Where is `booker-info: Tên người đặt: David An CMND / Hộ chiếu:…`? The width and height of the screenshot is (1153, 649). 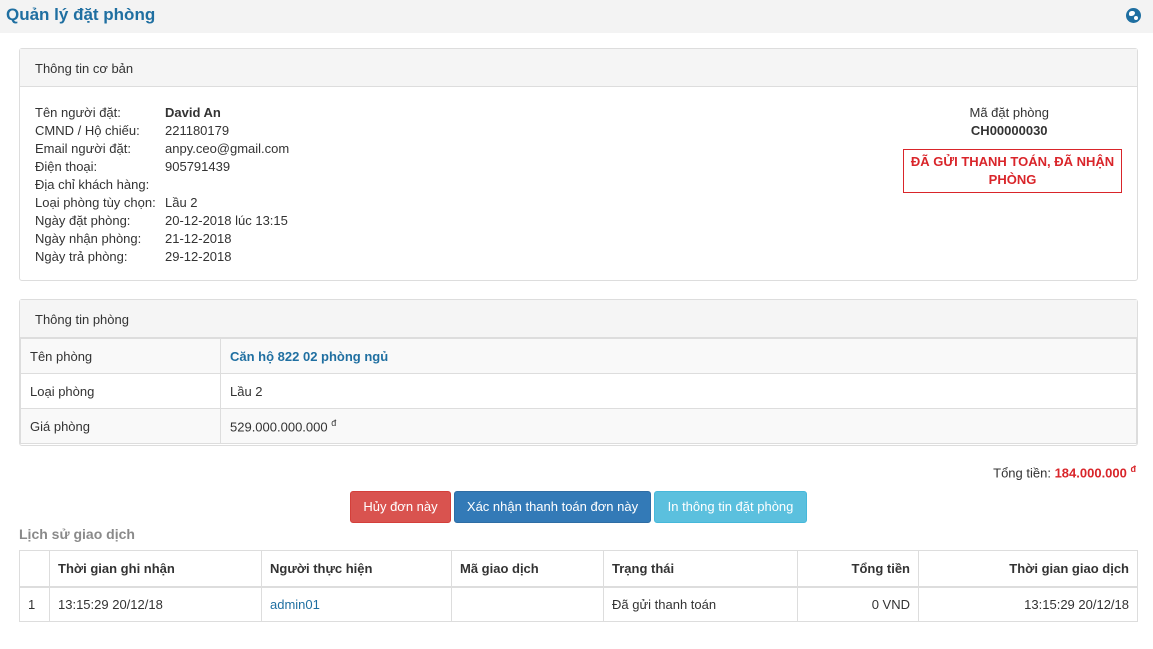
booker-info: Tên người đặt: David An CMND / Hộ chiếu:… is located at coordinates (162, 185).